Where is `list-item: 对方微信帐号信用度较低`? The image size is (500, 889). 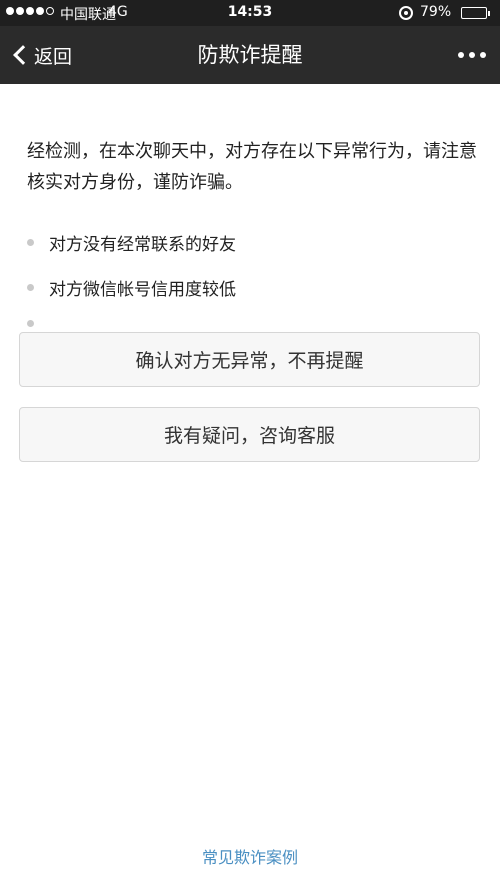 list-item: 对方微信帐号信用度较低 is located at coordinates (252, 287).